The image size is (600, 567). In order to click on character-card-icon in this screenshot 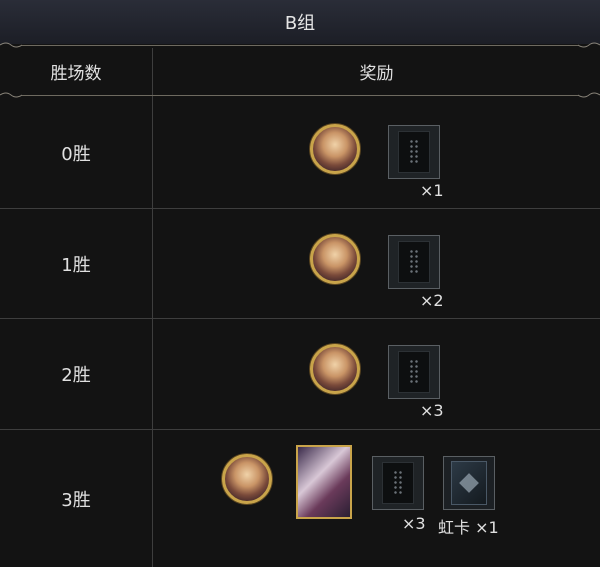, I will do `click(324, 482)`.